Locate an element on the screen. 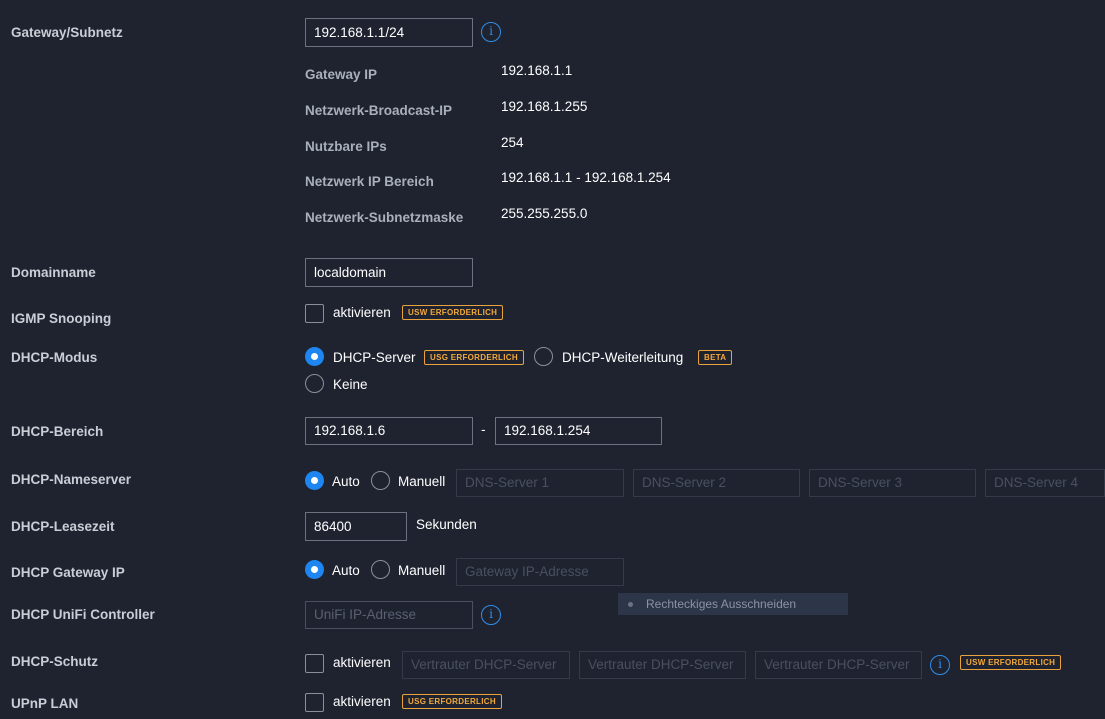 This screenshot has height=719, width=1105. dns-server-3-input: DNS-Server 3 is located at coordinates (892, 483).